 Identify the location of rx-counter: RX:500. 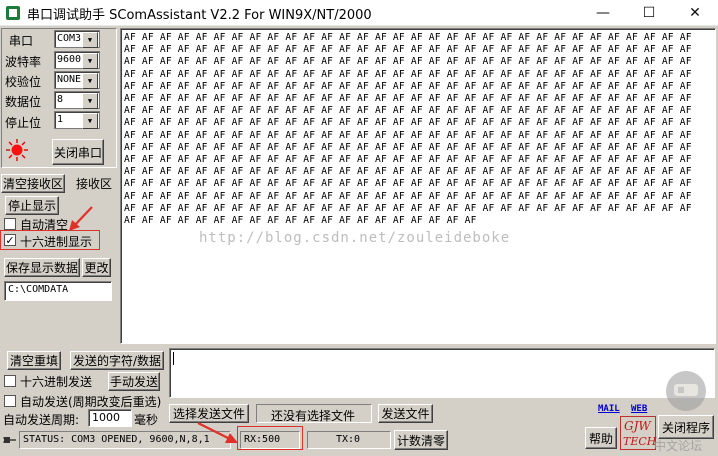
(270, 440).